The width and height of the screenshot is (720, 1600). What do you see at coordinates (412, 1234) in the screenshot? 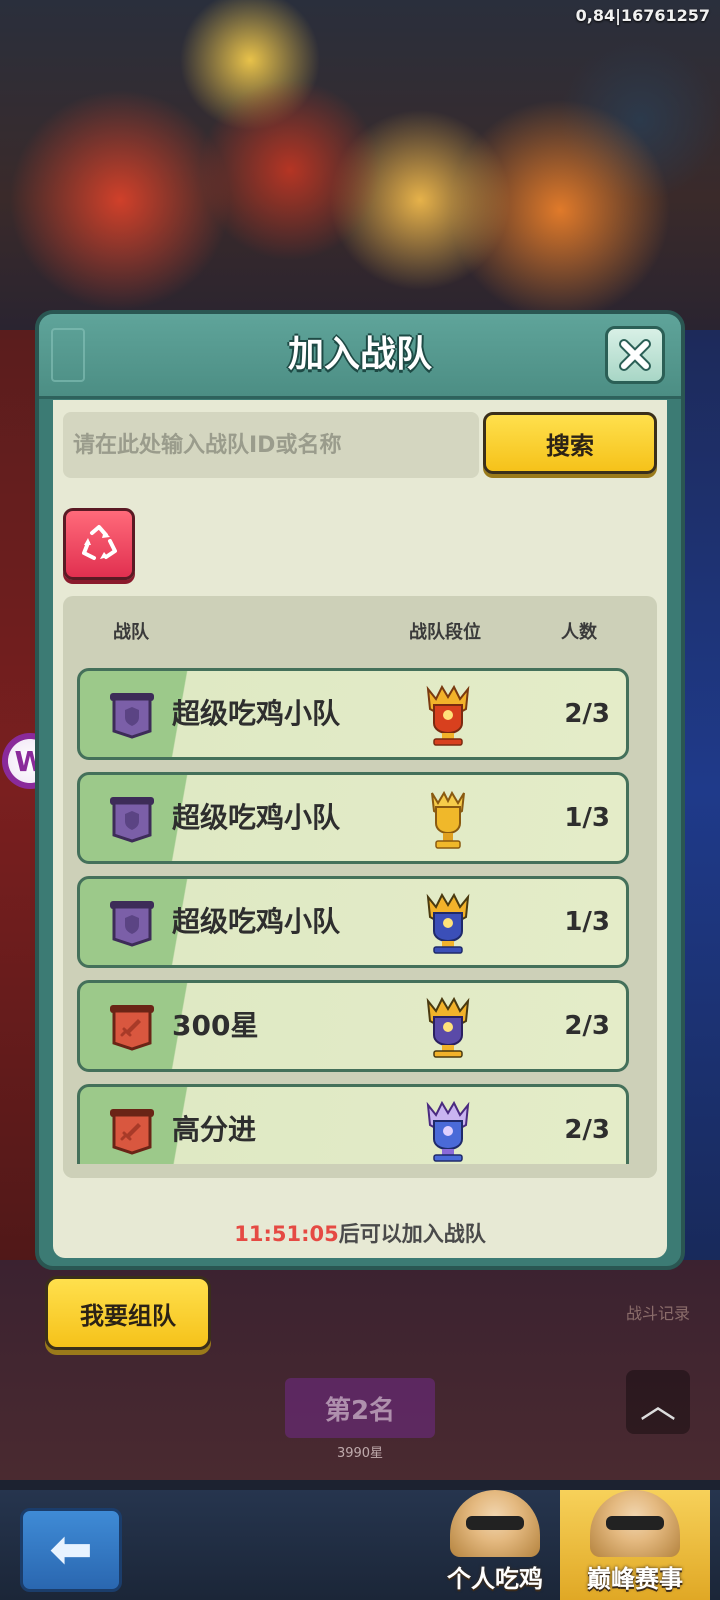
I see `cooldown-suffix: 后可以加入战队` at bounding box center [412, 1234].